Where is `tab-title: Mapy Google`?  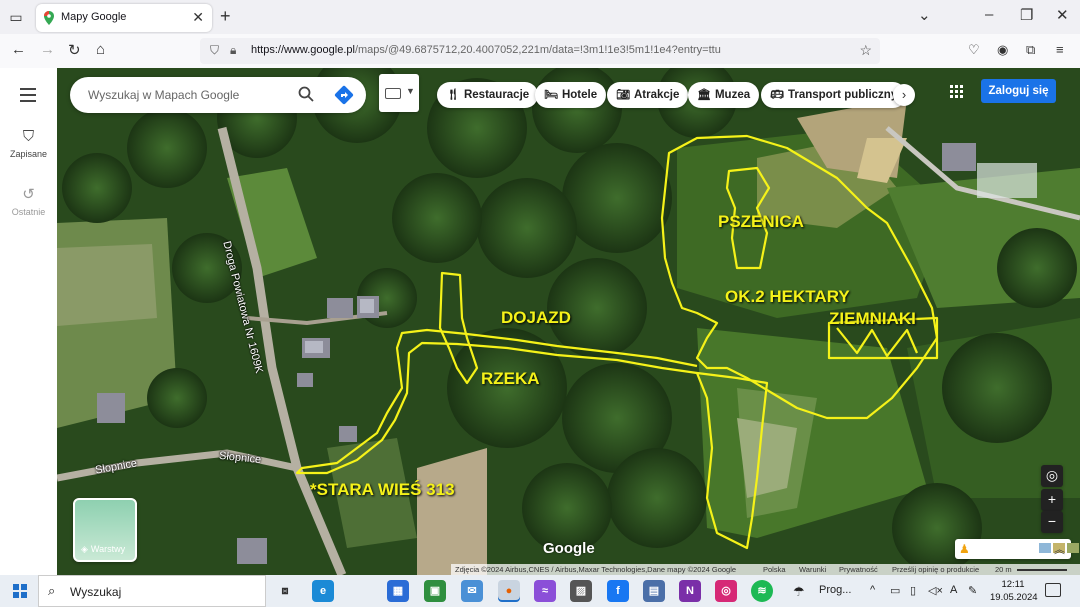
tab-title: Mapy Google is located at coordinates (94, 17).